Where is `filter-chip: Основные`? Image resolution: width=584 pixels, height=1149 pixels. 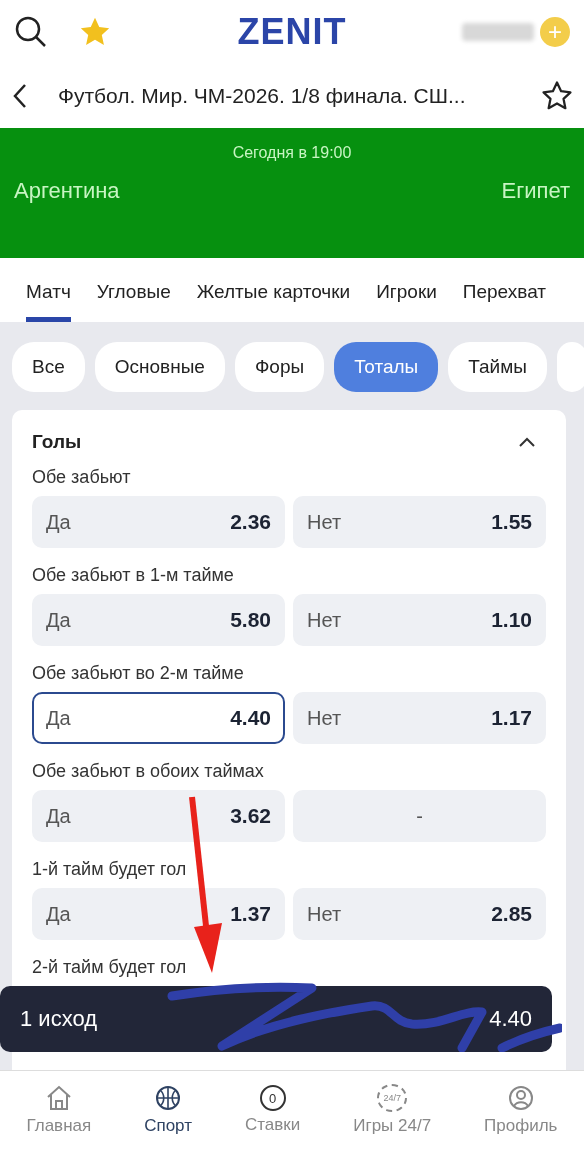
filter-chip: Основные is located at coordinates (159, 367).